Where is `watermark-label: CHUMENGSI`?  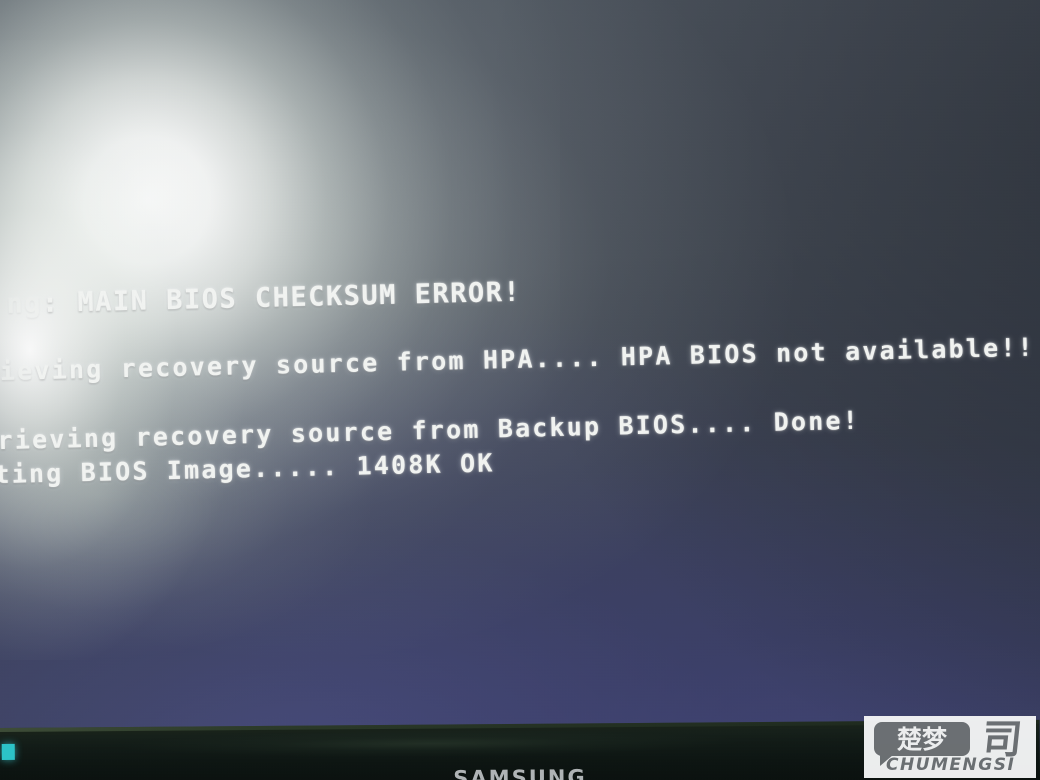 watermark-label: CHUMENGSI is located at coordinates (951, 765).